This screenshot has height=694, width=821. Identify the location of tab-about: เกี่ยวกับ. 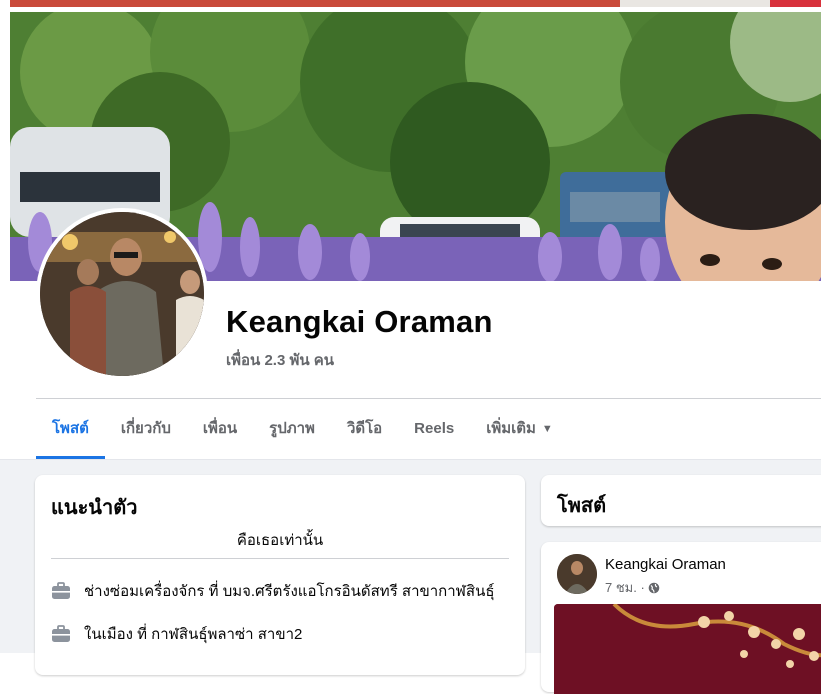
(146, 429).